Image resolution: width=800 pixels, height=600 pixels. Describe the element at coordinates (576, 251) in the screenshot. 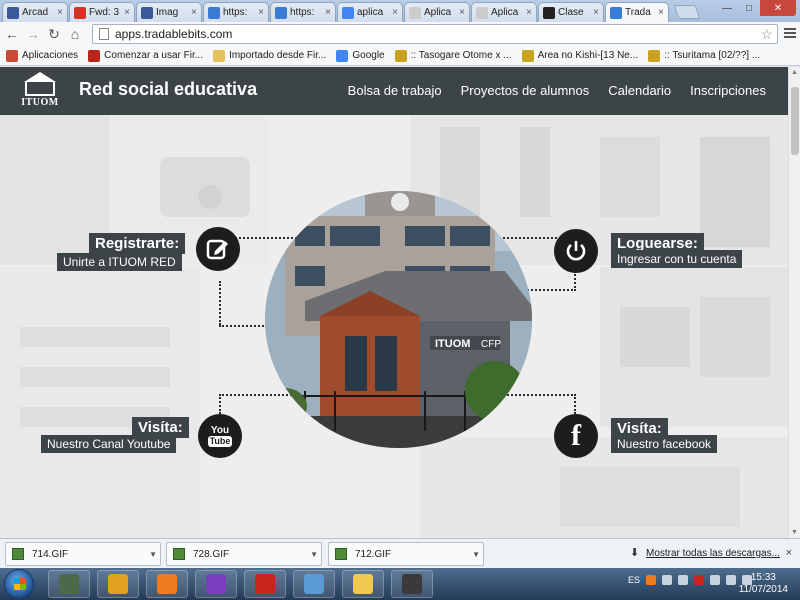

I see `power-icon` at that location.